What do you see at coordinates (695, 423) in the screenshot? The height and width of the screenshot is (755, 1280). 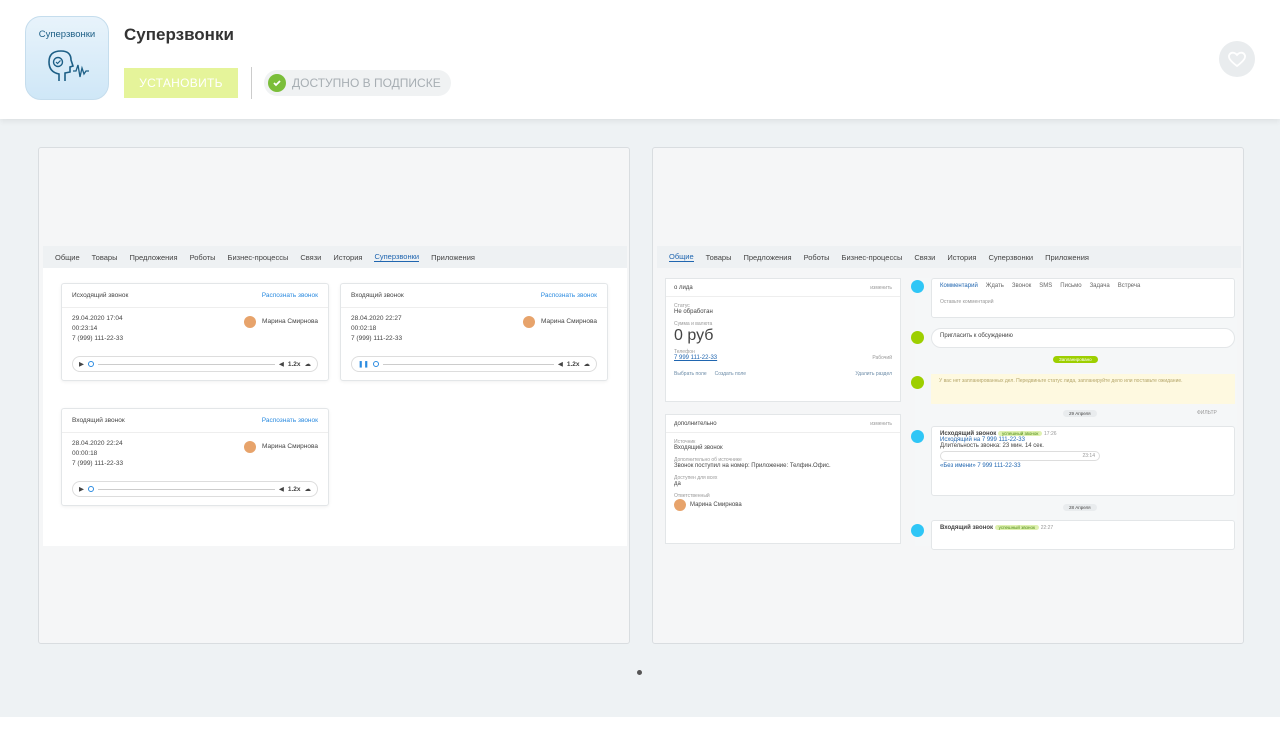 I see `section-title: дополнительно` at bounding box center [695, 423].